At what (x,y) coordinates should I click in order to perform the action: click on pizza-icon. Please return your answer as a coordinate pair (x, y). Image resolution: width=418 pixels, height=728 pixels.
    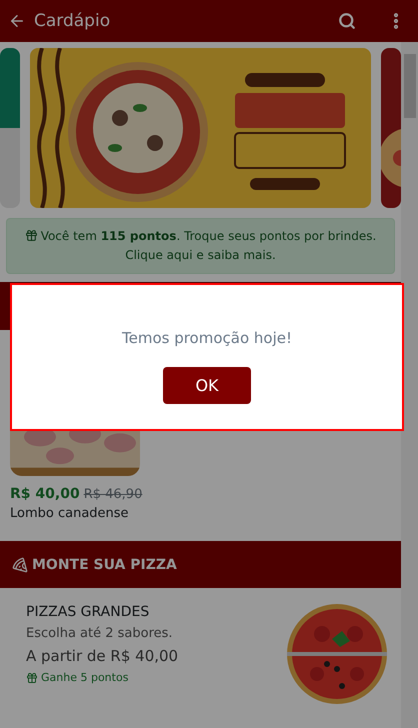
    Looking at the image, I should click on (20, 564).